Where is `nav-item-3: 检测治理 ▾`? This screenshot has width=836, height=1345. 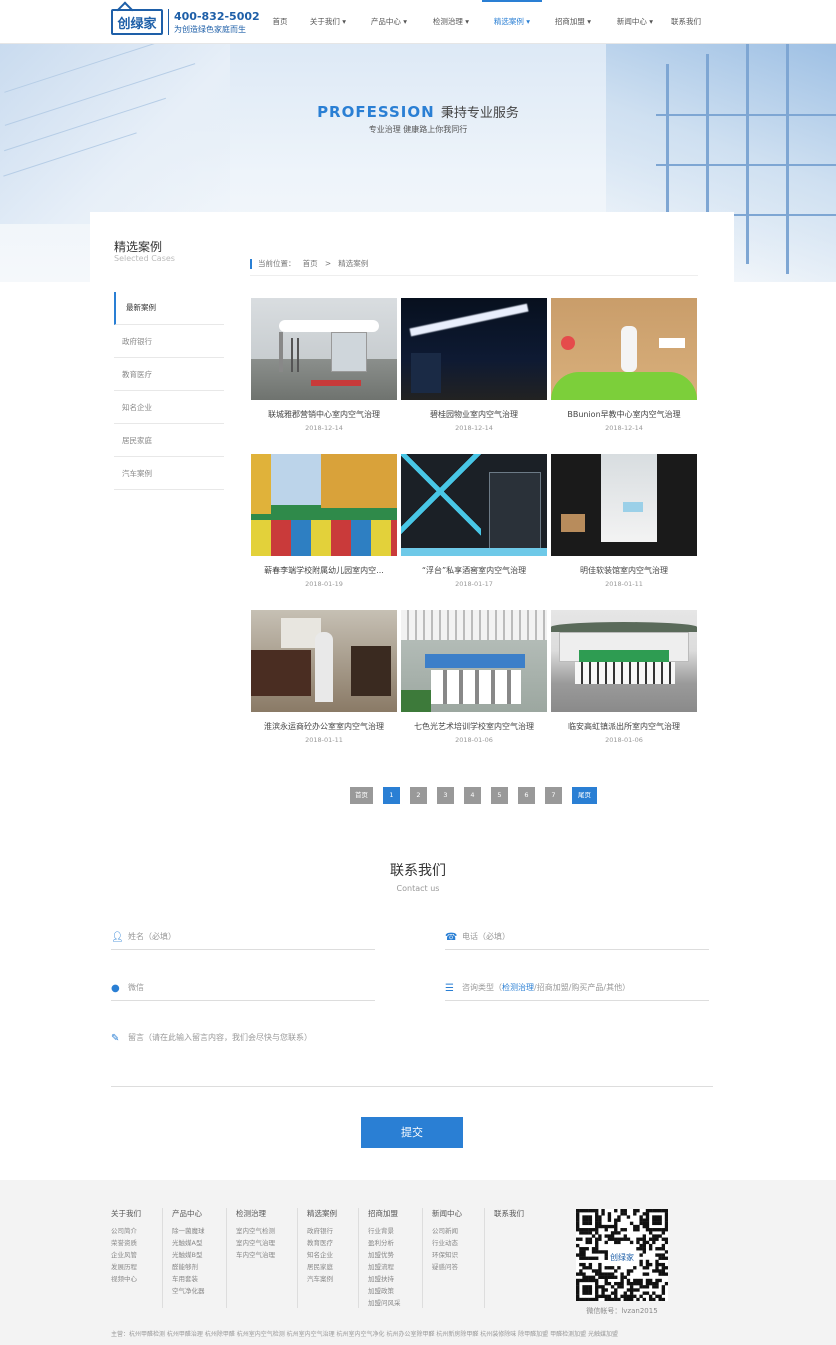
nav-item-3: 检测治理 ▾ is located at coordinates (451, 22).